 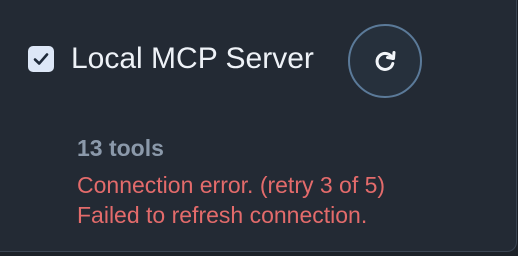 I want to click on refresh-button, so click(x=385, y=61).